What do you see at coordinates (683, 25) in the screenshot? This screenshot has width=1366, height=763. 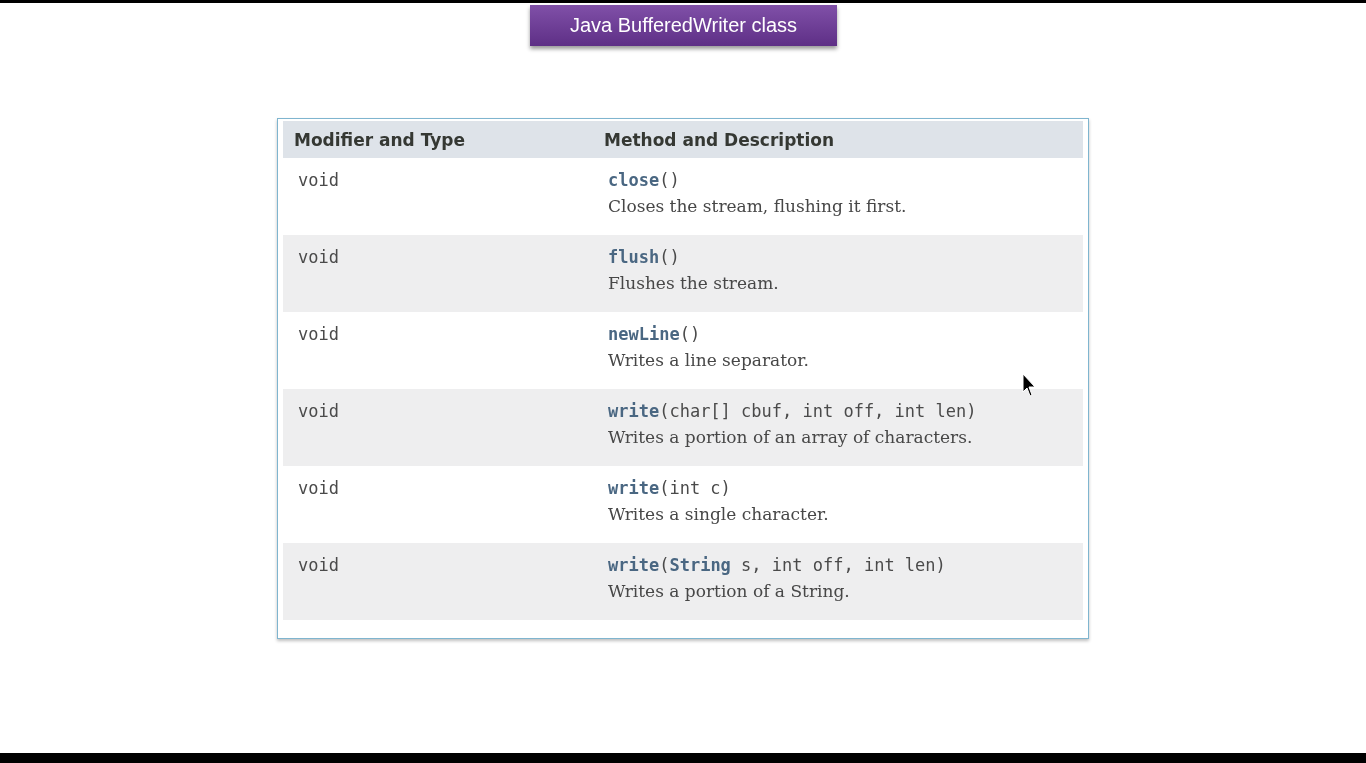 I see `slide-title: Java BufferedWriter class` at bounding box center [683, 25].